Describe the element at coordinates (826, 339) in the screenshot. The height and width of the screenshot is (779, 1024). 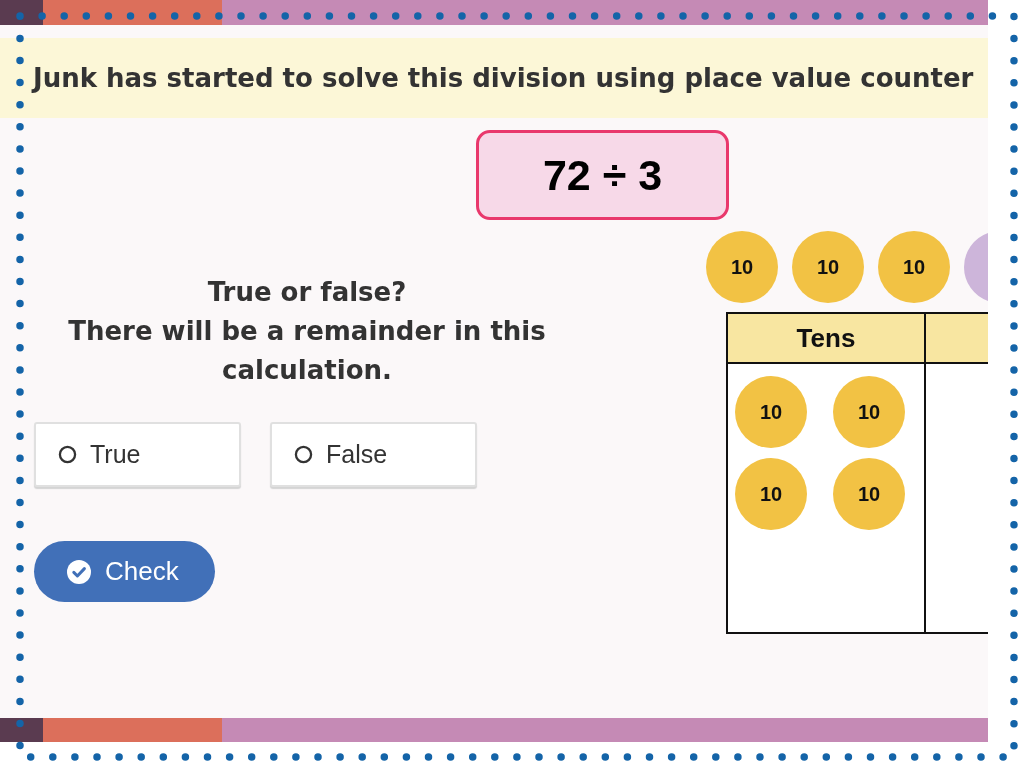
I see `column-heading: Tens` at that location.